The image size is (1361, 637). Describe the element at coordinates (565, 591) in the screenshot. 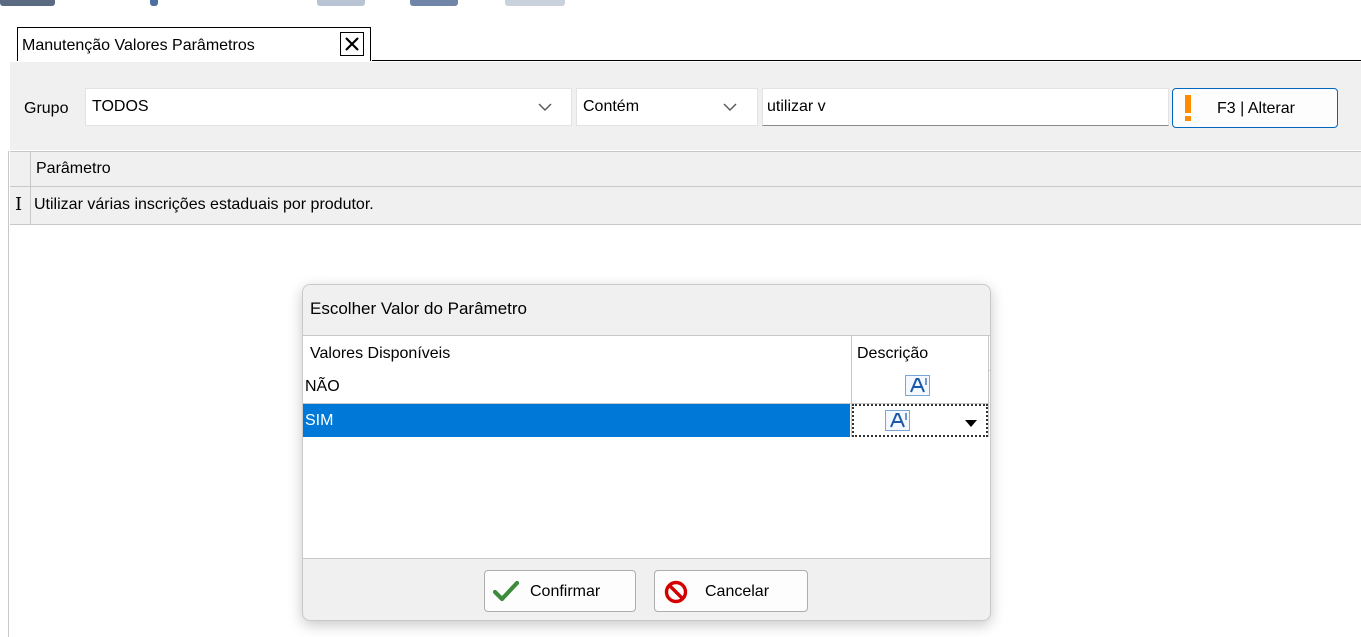

I see `confirm-button-label: Confirmar` at that location.